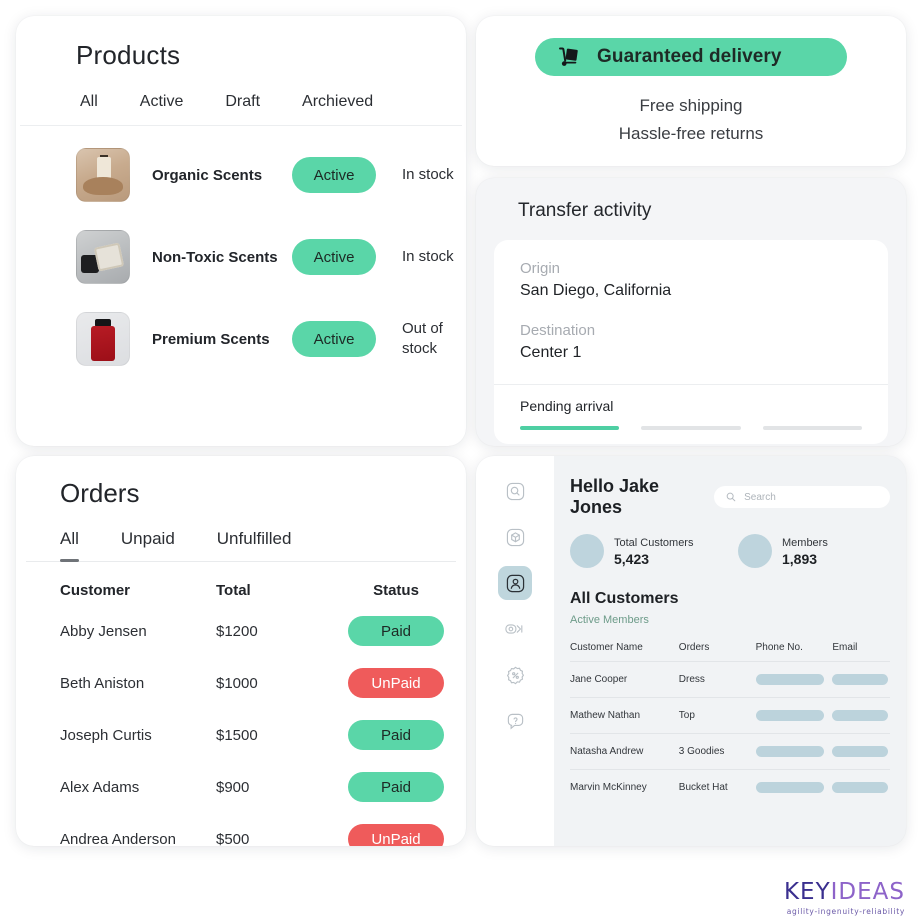 The width and height of the screenshot is (921, 921). I want to click on column-header-email: Email, so click(861, 649).